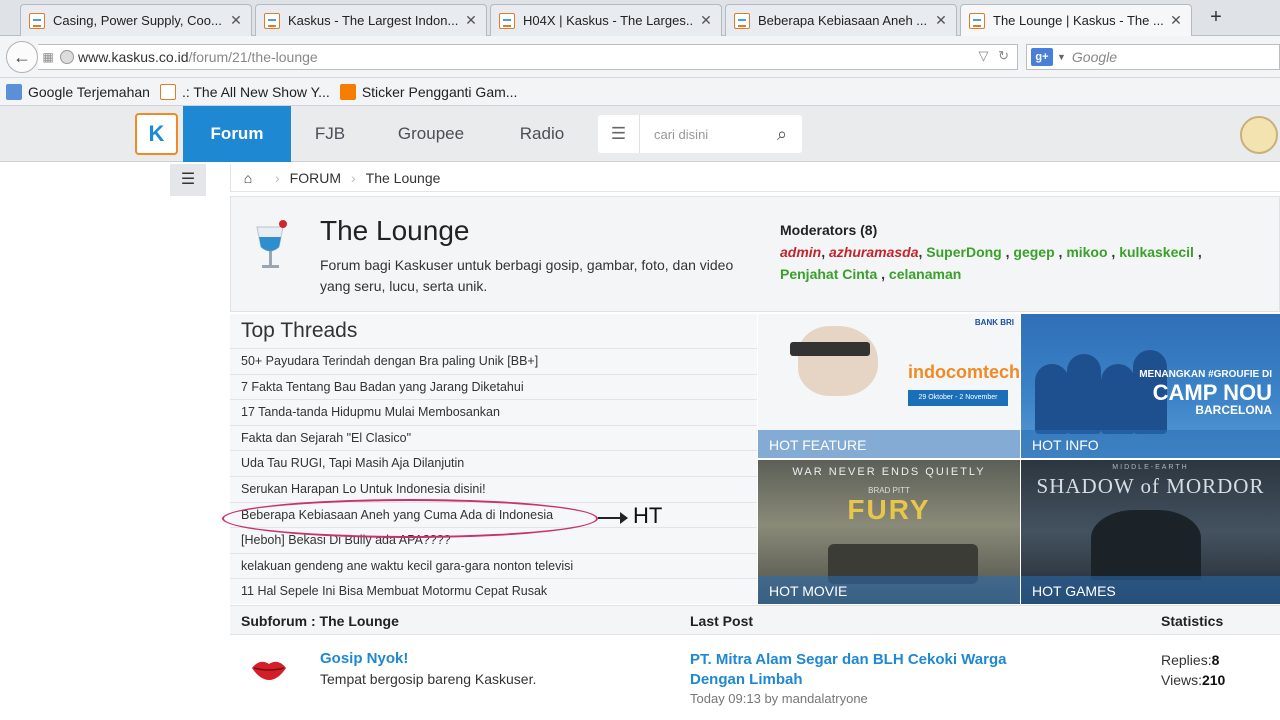 This screenshot has height=720, width=1280. I want to click on browser-tab-active: The Lounge | Kaskus - The ... ✕, so click(1076, 20).